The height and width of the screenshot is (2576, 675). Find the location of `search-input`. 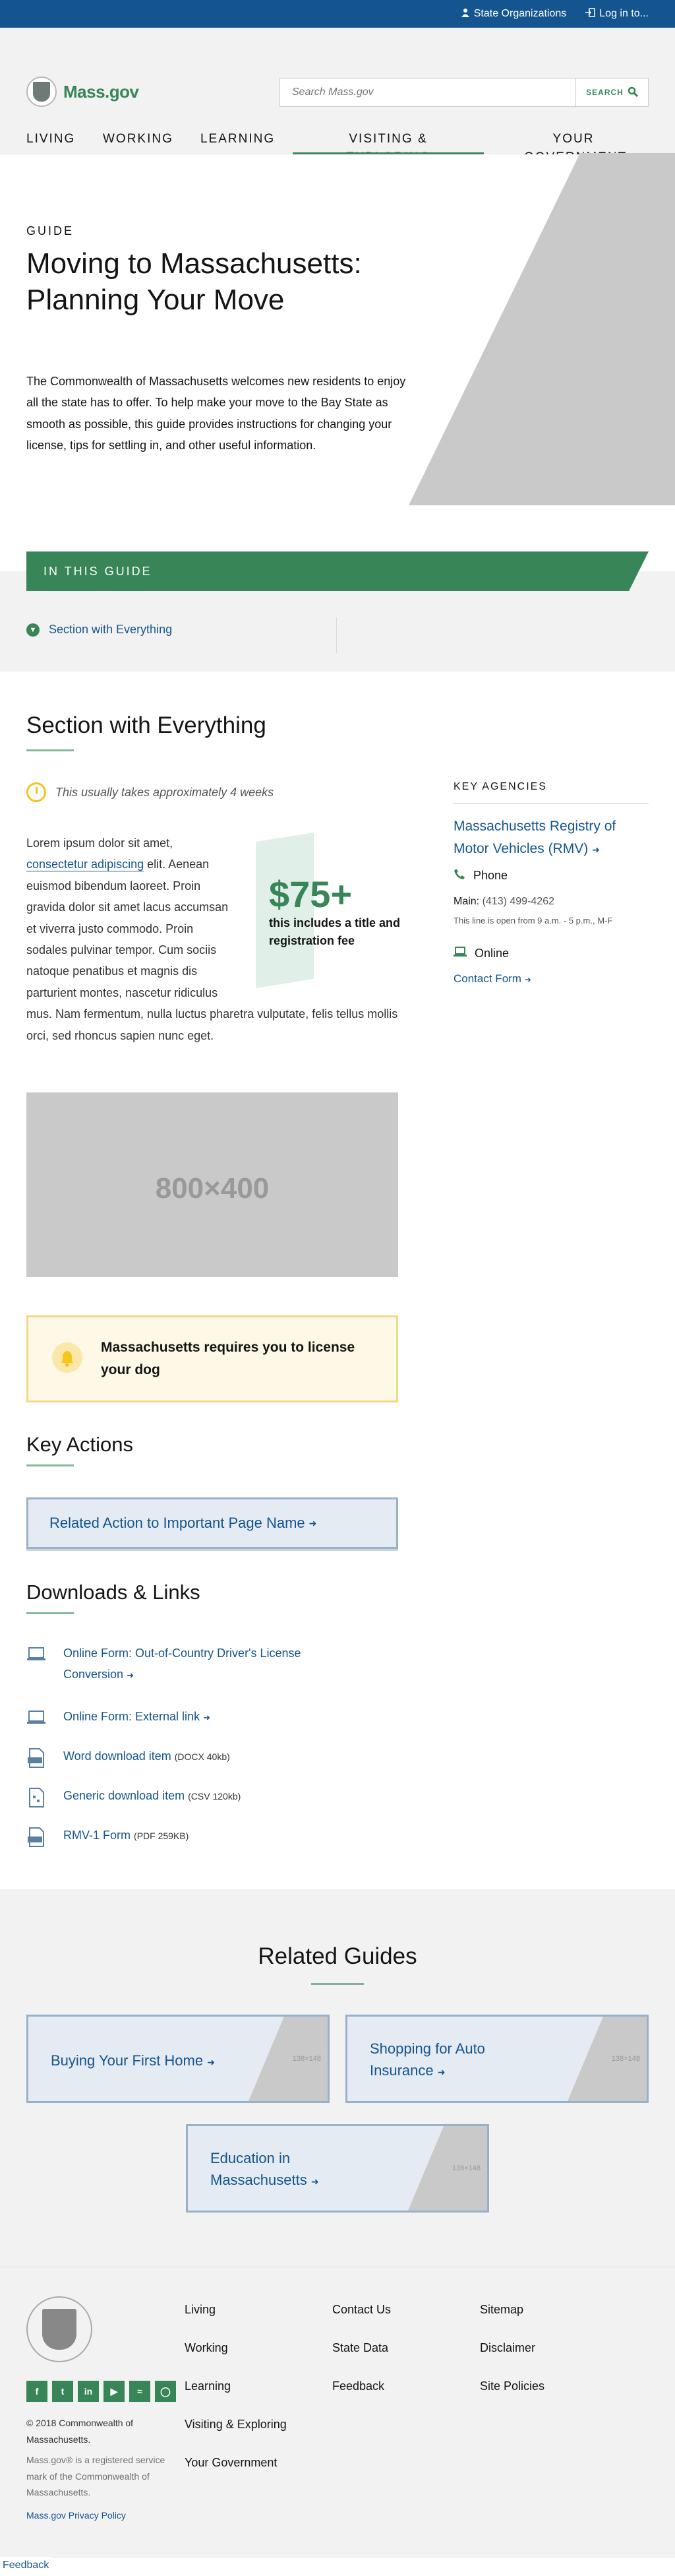

search-input is located at coordinates (427, 93).